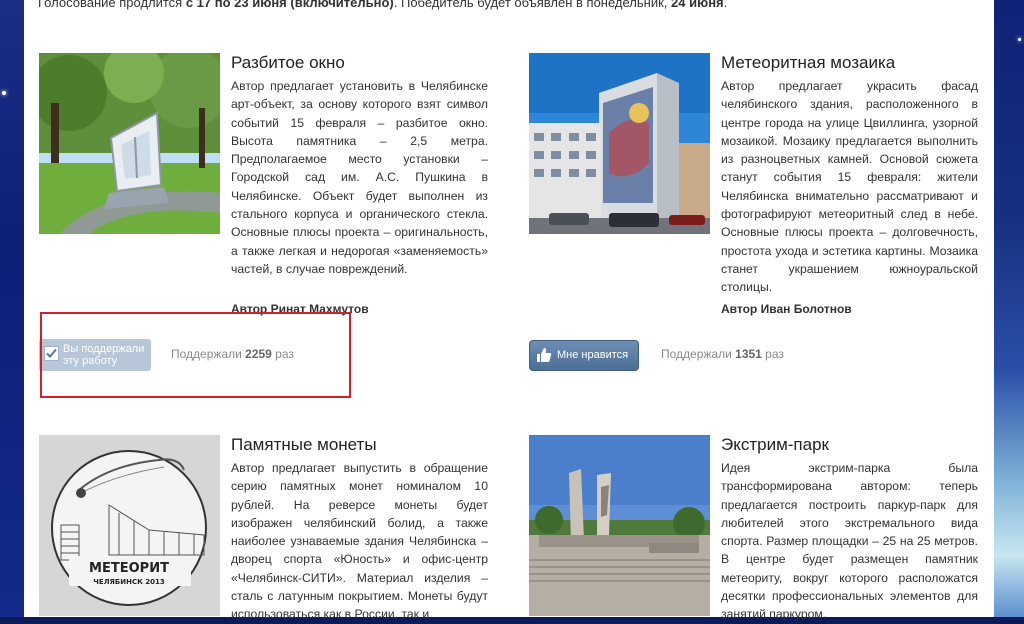  I want to click on support-count: Поддержали 1351 раз, so click(722, 354).